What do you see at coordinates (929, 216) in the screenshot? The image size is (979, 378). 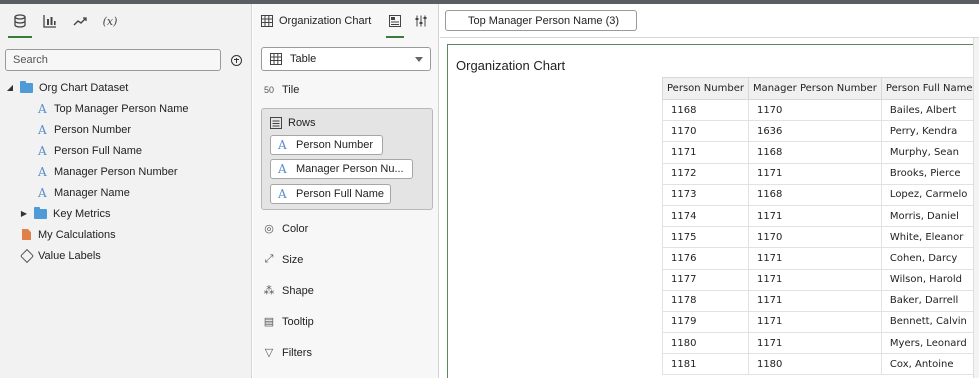 I see `table-cell: Morris, Daniel` at bounding box center [929, 216].